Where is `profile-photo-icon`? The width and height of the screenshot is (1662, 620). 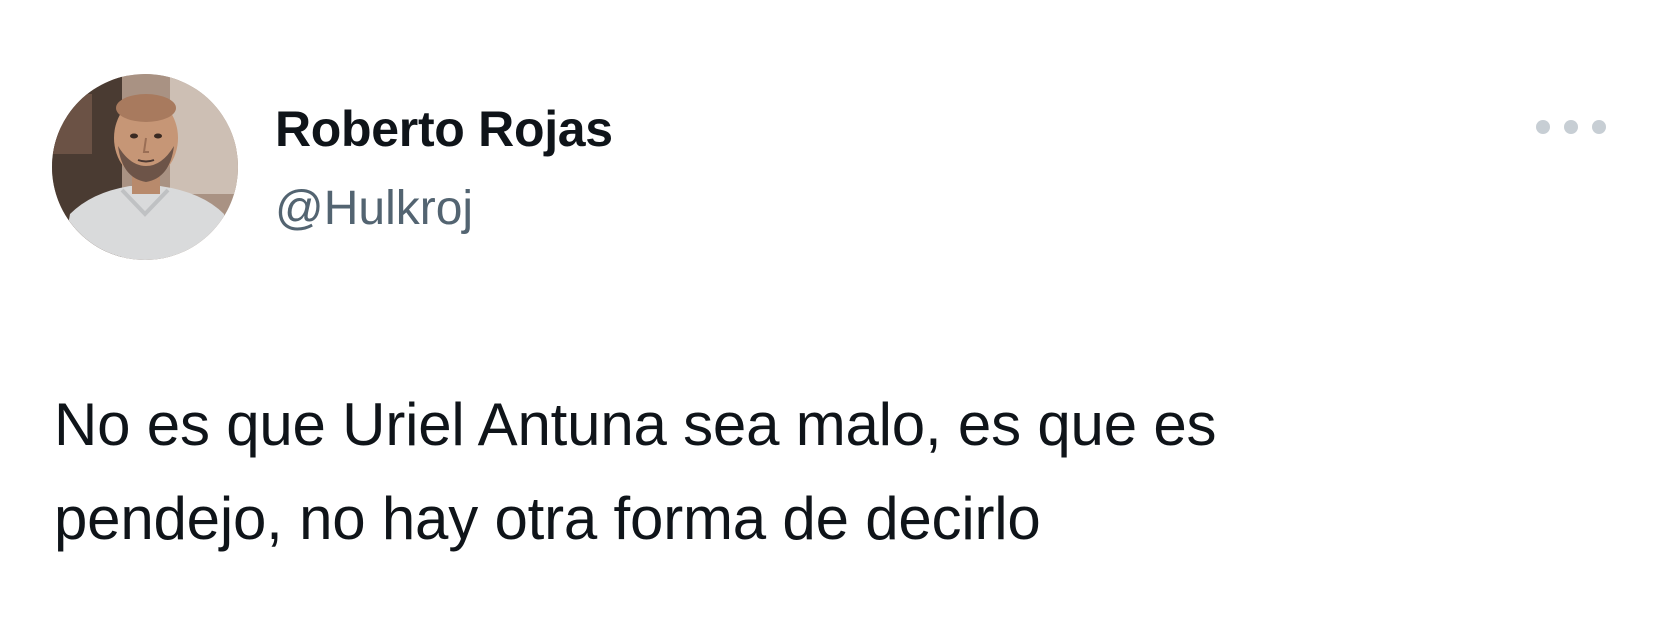
profile-photo-icon is located at coordinates (145, 167).